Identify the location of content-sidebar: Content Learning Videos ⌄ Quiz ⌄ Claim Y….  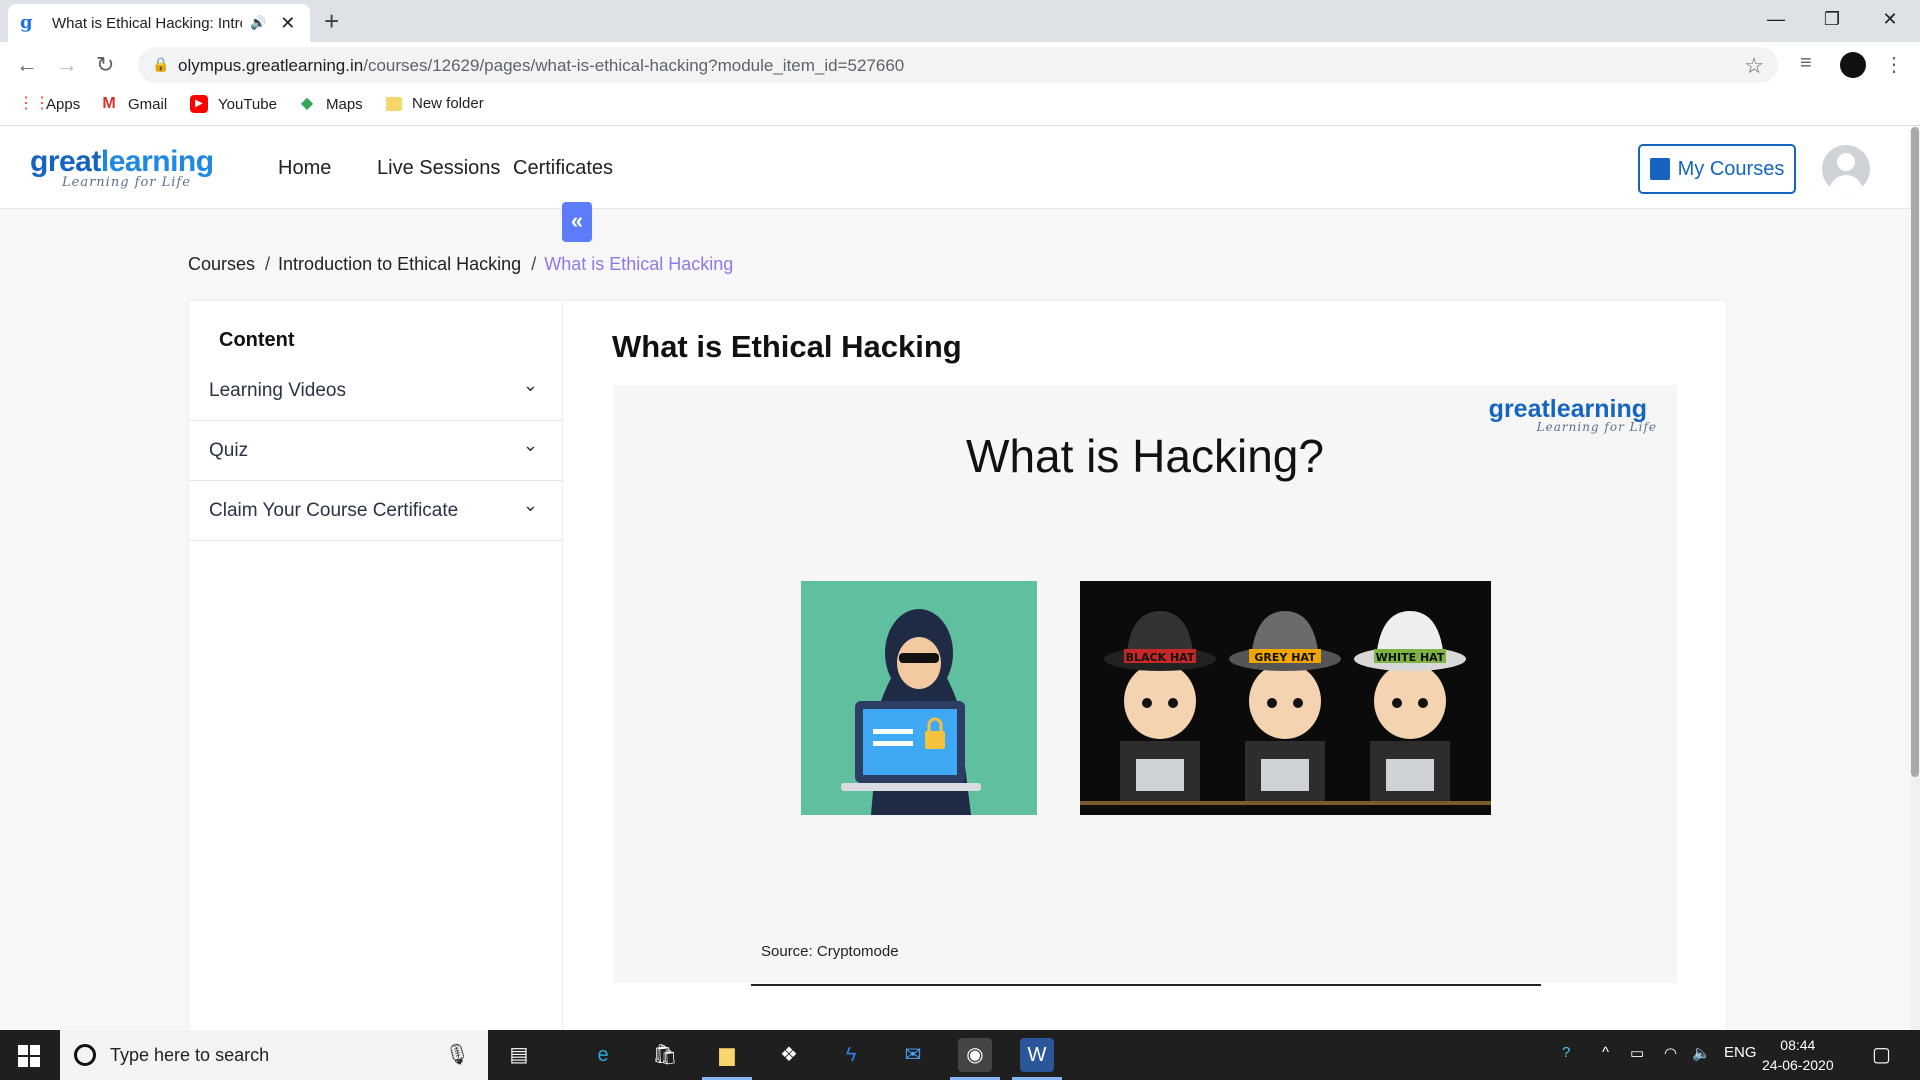
(376, 665).